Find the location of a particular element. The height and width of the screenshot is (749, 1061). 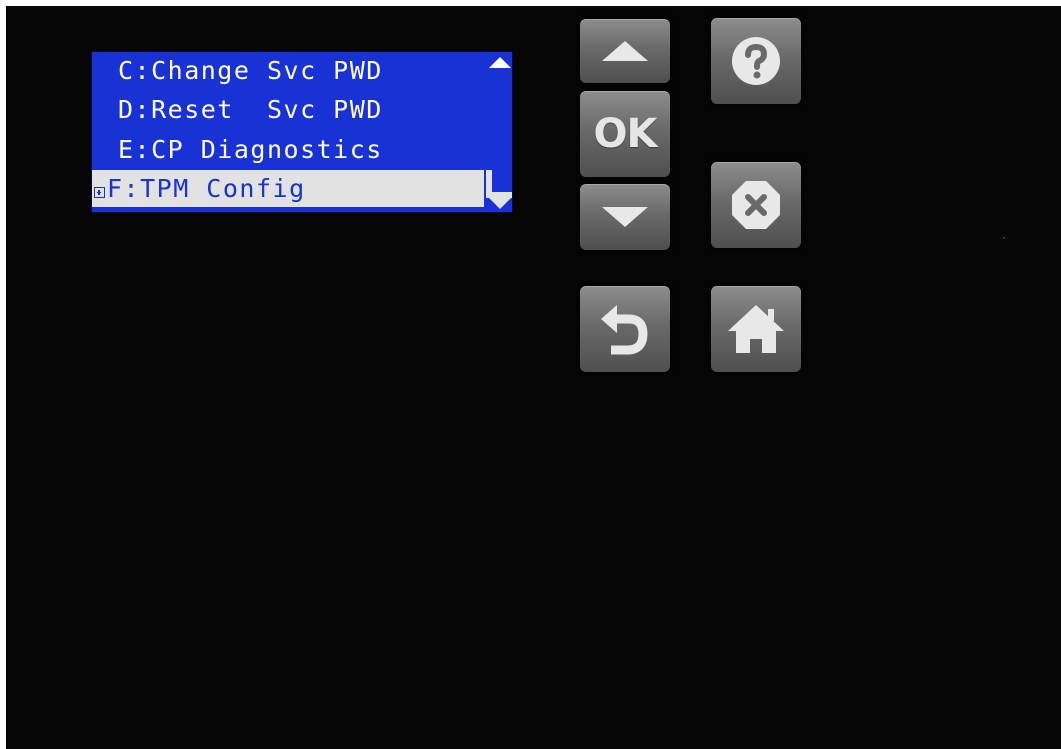

menu-item-label: F:TPM Config is located at coordinates (206, 188).